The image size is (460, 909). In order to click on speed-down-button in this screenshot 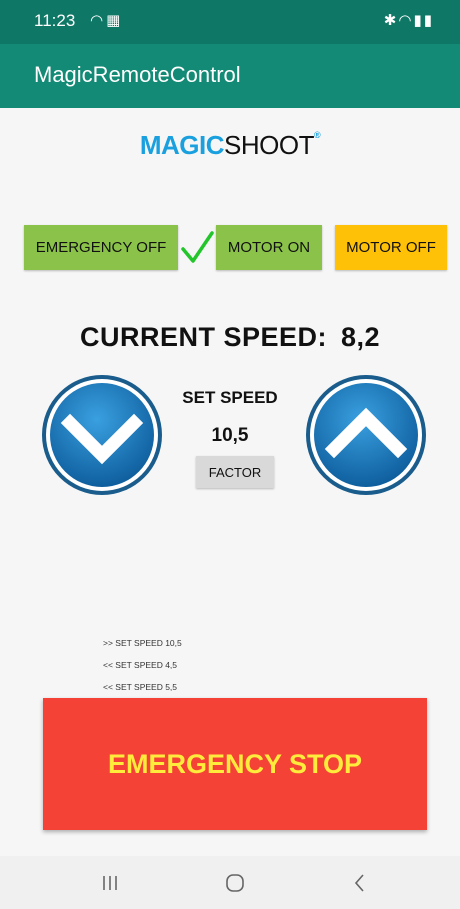, I will do `click(102, 435)`.